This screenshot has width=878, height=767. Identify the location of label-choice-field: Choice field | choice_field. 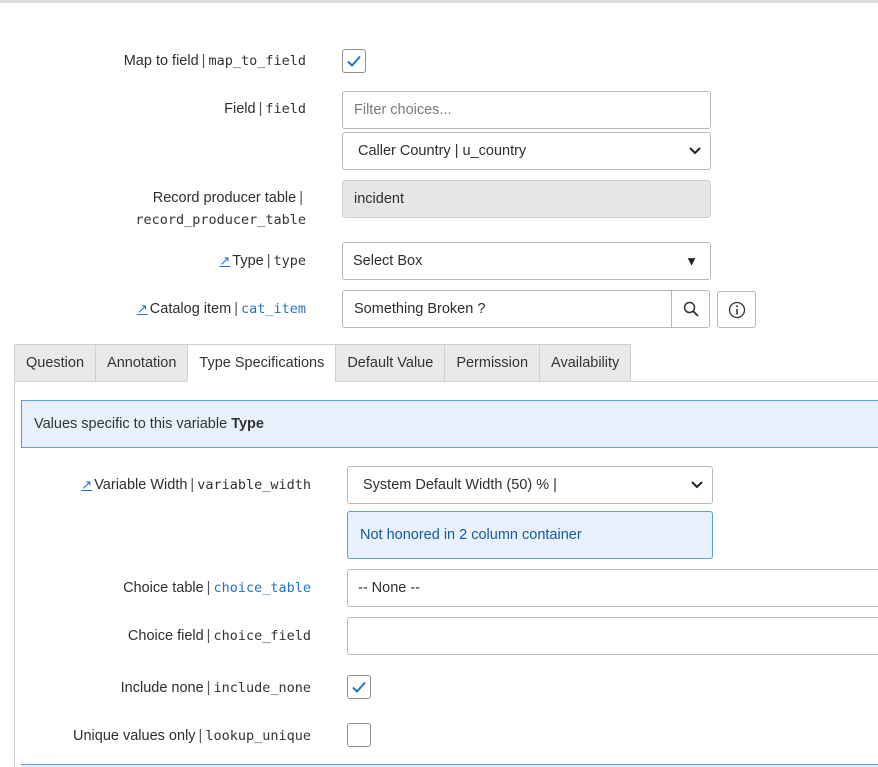
(219, 636).